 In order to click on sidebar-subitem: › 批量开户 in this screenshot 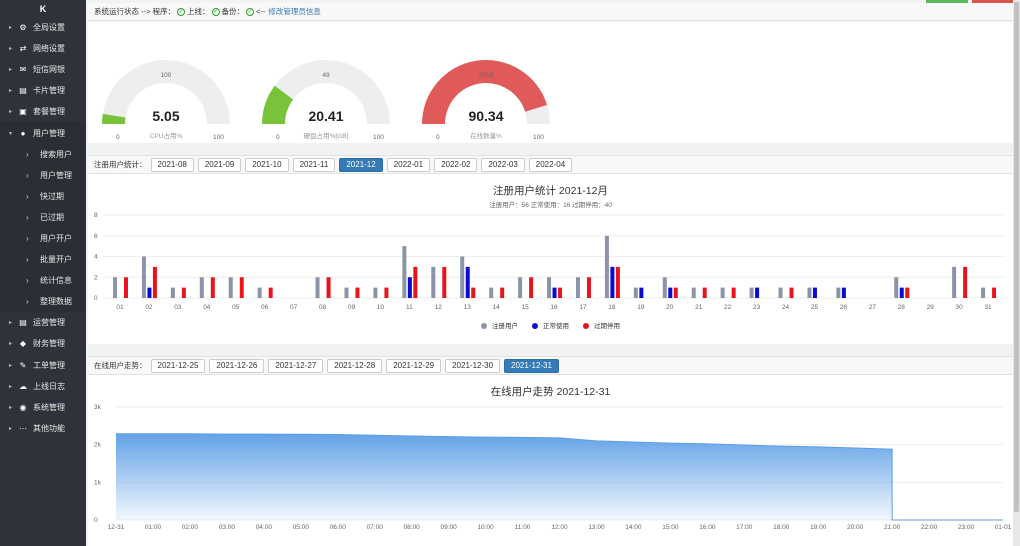, I will do `click(43, 260)`.